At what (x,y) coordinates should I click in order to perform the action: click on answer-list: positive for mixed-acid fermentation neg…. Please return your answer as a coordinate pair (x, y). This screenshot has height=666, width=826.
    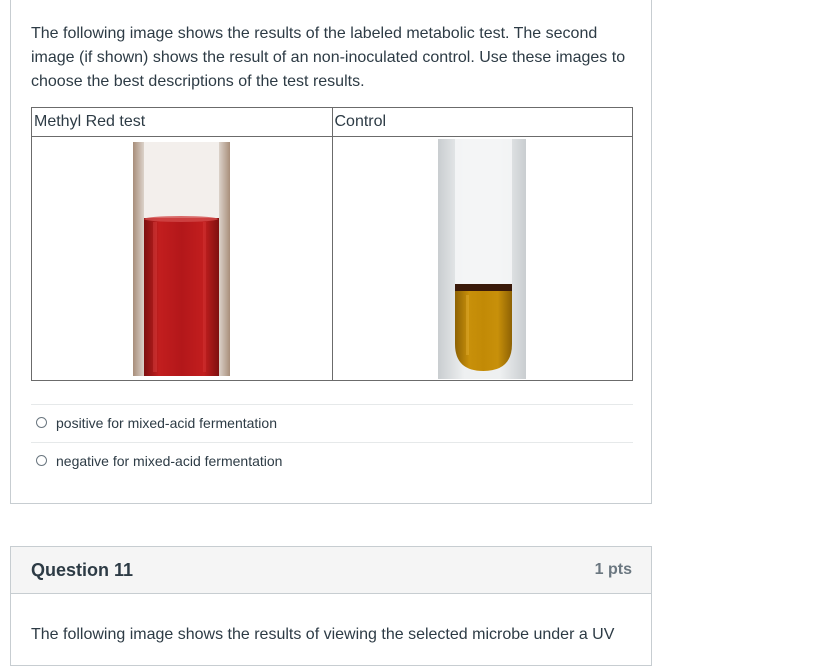
    Looking at the image, I should click on (332, 442).